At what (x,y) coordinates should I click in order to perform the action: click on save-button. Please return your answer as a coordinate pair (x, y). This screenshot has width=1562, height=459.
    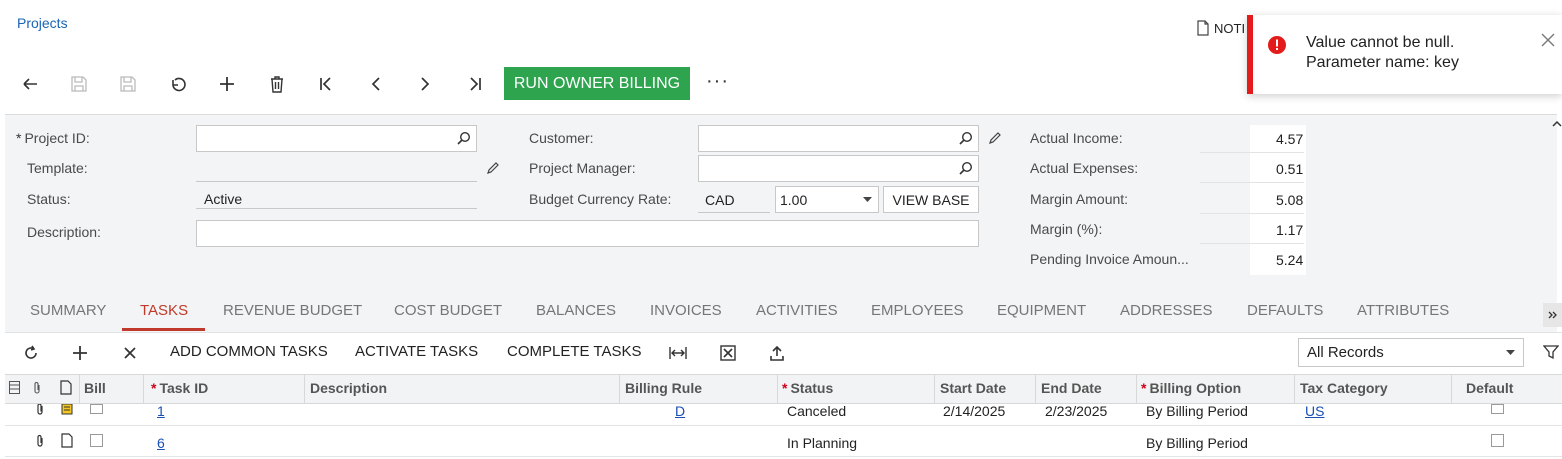
    Looking at the image, I should click on (128, 84).